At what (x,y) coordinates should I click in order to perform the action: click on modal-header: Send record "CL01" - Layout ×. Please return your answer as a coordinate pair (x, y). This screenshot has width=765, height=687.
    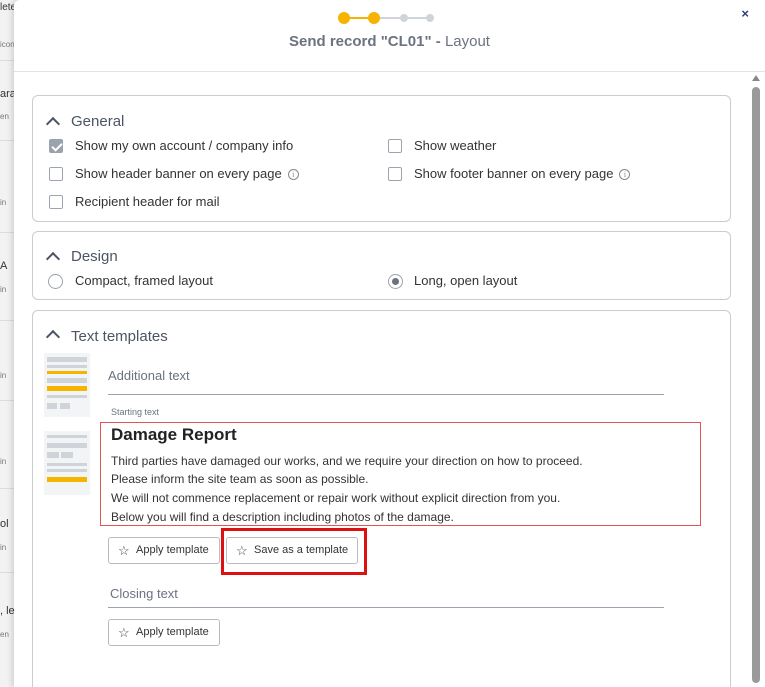
    Looking at the image, I should click on (389, 36).